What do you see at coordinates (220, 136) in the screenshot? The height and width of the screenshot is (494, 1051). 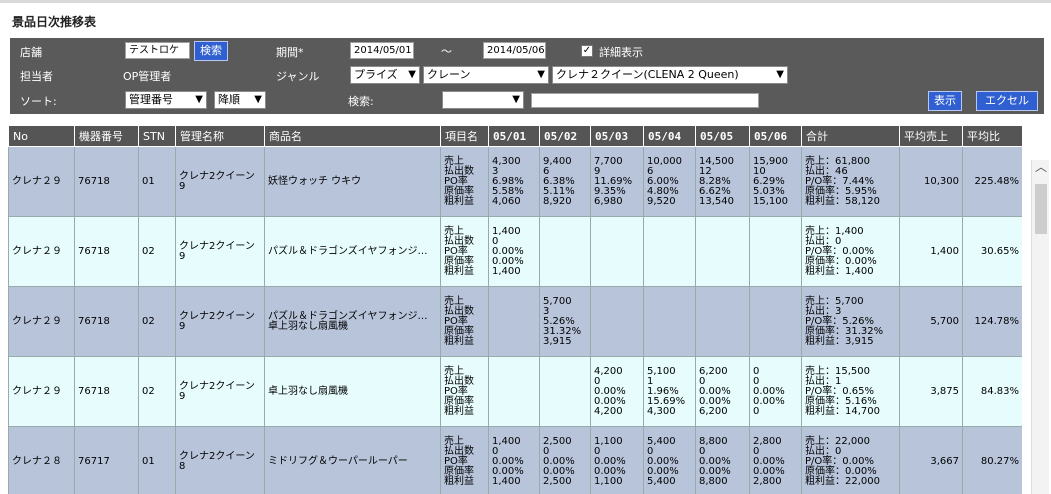 I see `col-header-mgmt-name: 管理名称` at bounding box center [220, 136].